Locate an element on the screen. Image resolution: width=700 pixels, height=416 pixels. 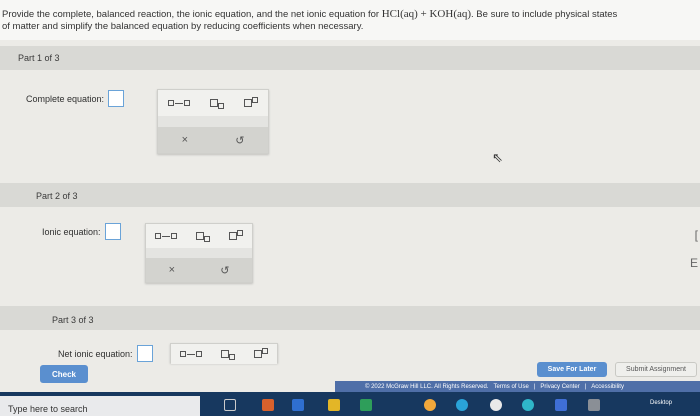
ionic-equation-label: Ionic equation: is located at coordinates (71, 231).